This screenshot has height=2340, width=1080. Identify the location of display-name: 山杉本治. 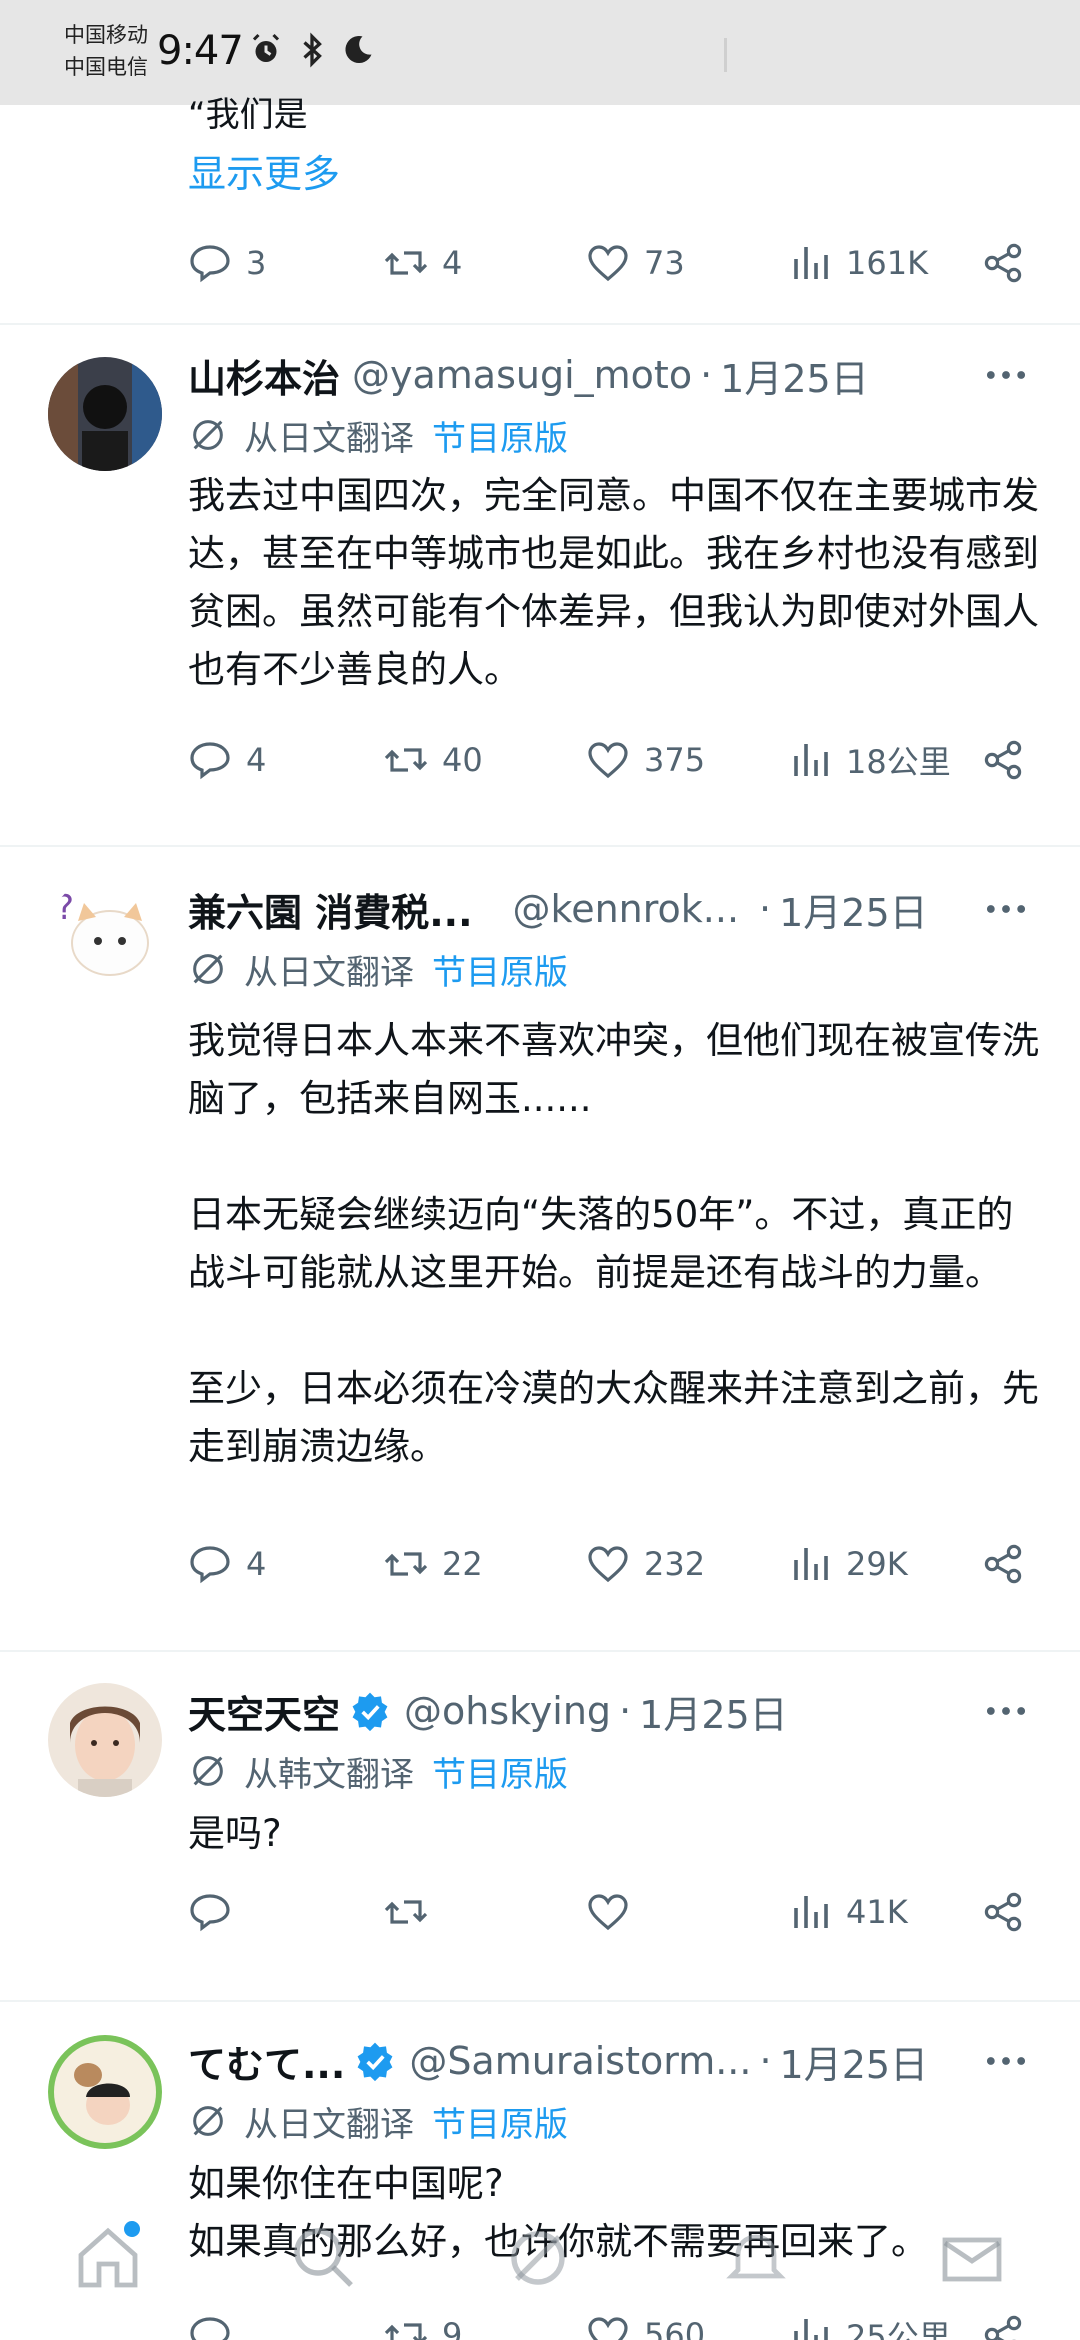
(264, 375).